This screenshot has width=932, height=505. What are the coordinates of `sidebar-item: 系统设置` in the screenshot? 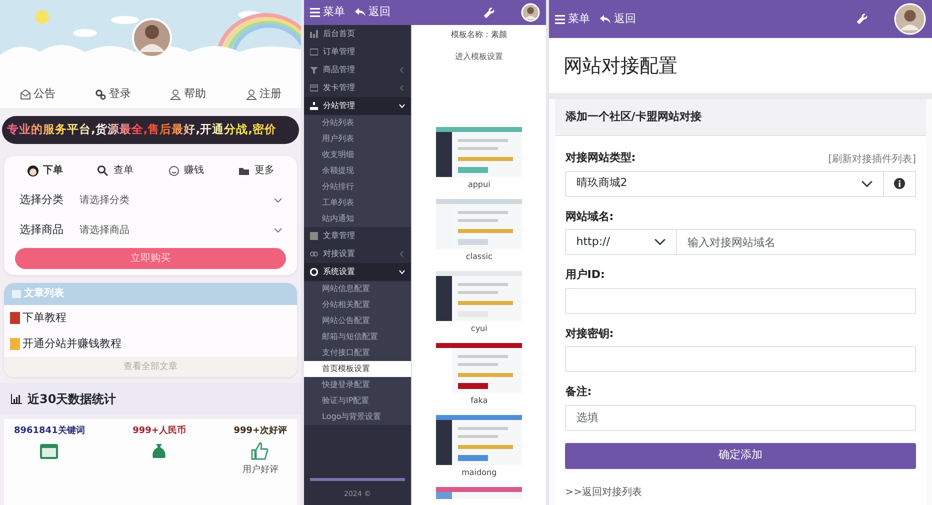 It's located at (358, 272).